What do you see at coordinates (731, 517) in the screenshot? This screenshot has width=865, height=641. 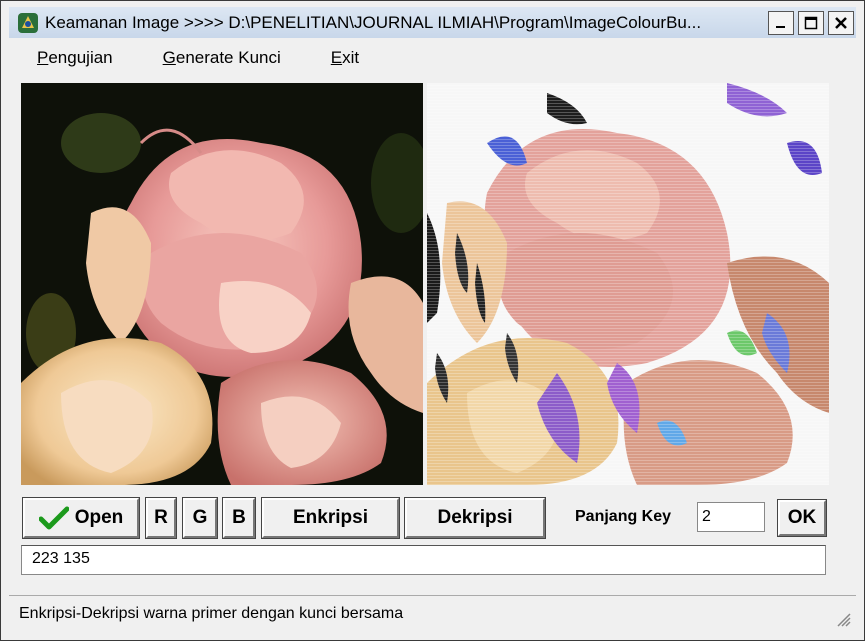 I see `key-length-input` at bounding box center [731, 517].